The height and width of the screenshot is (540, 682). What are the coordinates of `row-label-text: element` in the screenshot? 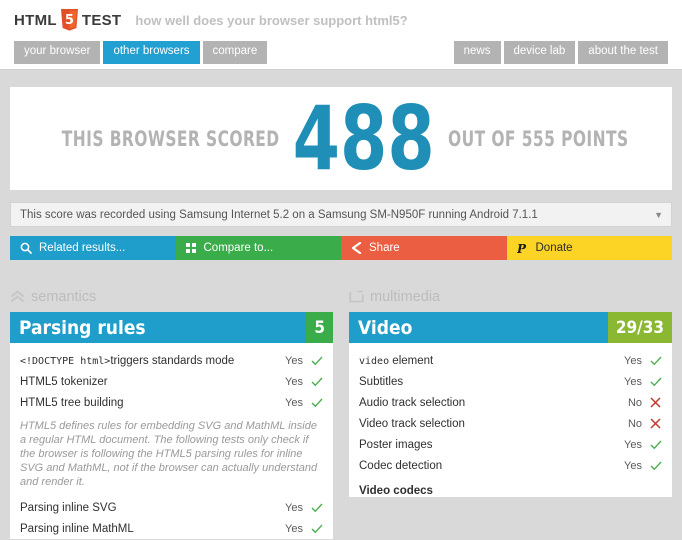 It's located at (411, 360).